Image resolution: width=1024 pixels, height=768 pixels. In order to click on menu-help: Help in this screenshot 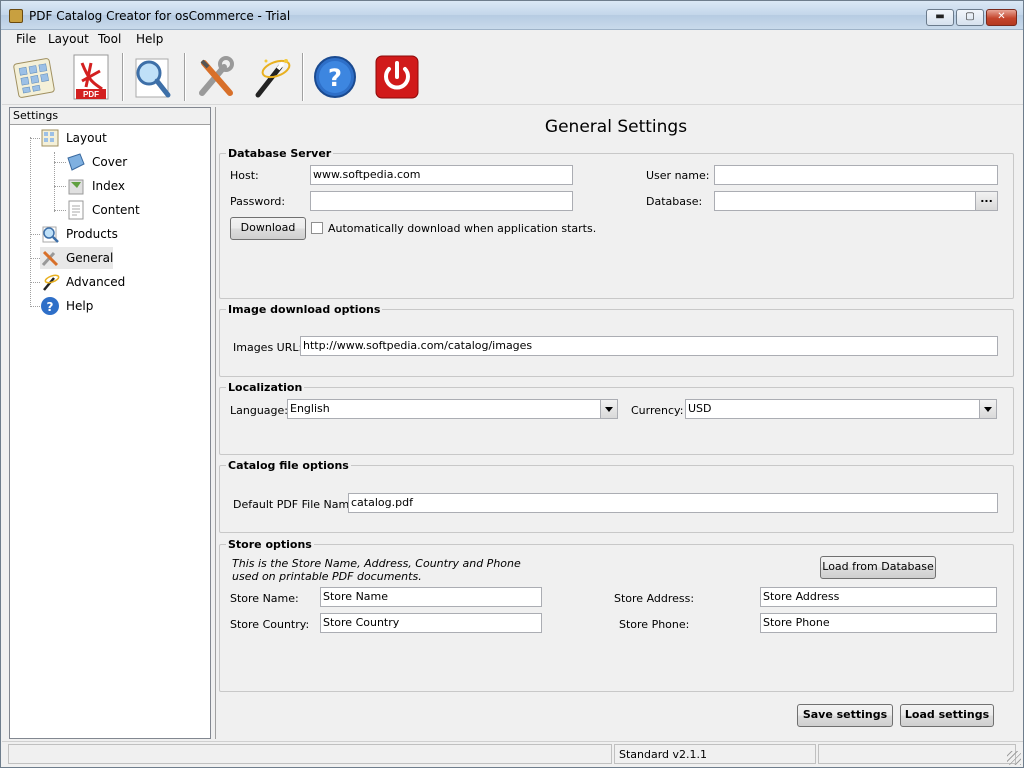, I will do `click(149, 39)`.